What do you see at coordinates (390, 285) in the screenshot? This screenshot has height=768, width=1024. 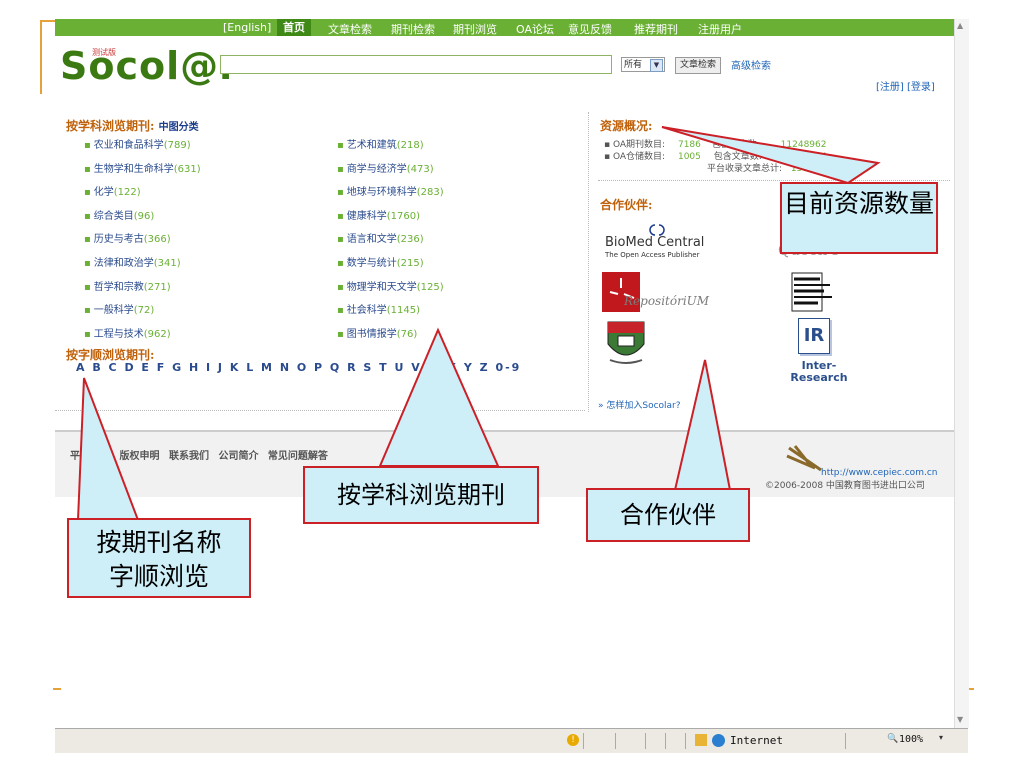 I see `subject-link: ▪ 物理学和天文学(125)` at bounding box center [390, 285].